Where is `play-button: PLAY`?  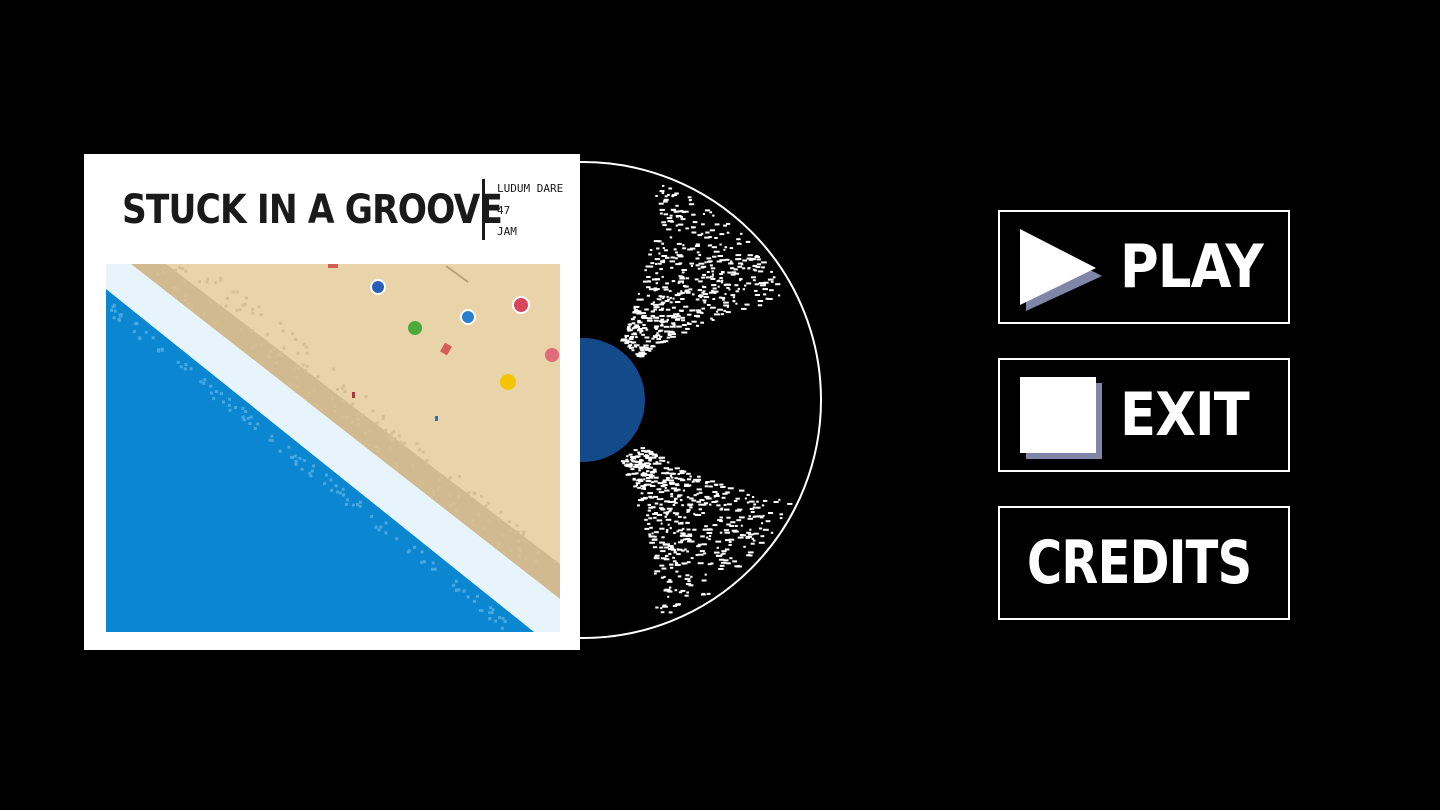
play-button: PLAY is located at coordinates (1144, 267).